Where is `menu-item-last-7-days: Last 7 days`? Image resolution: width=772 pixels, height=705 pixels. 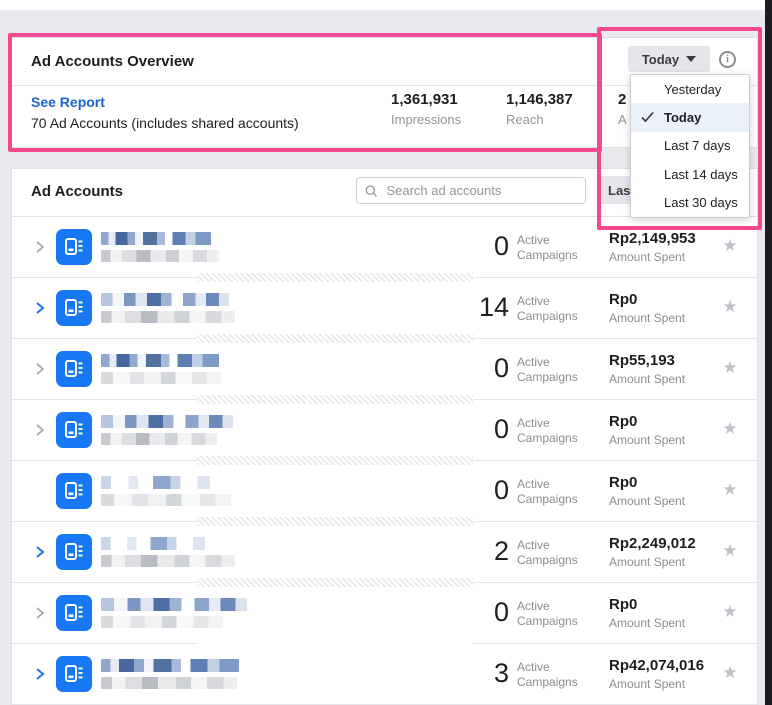 menu-item-last-7-days: Last 7 days is located at coordinates (690, 146).